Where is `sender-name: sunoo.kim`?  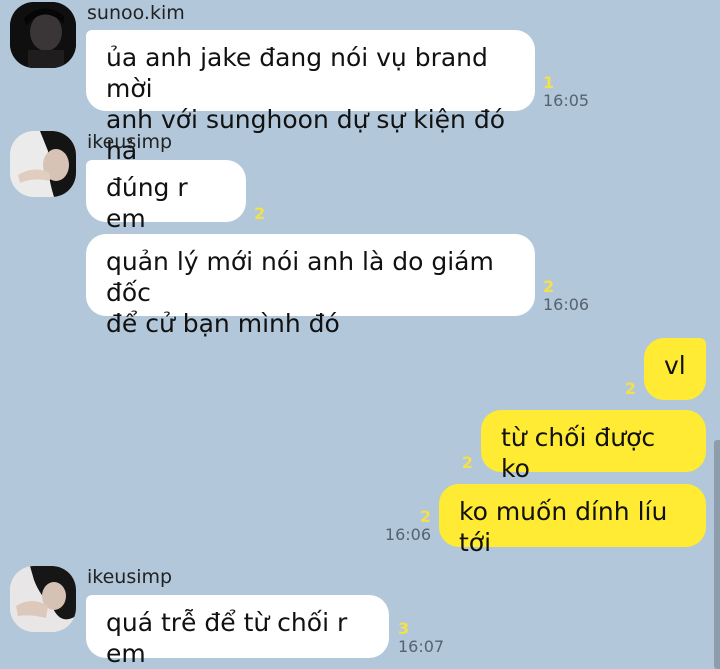
sender-name: sunoo.kim is located at coordinates (136, 13).